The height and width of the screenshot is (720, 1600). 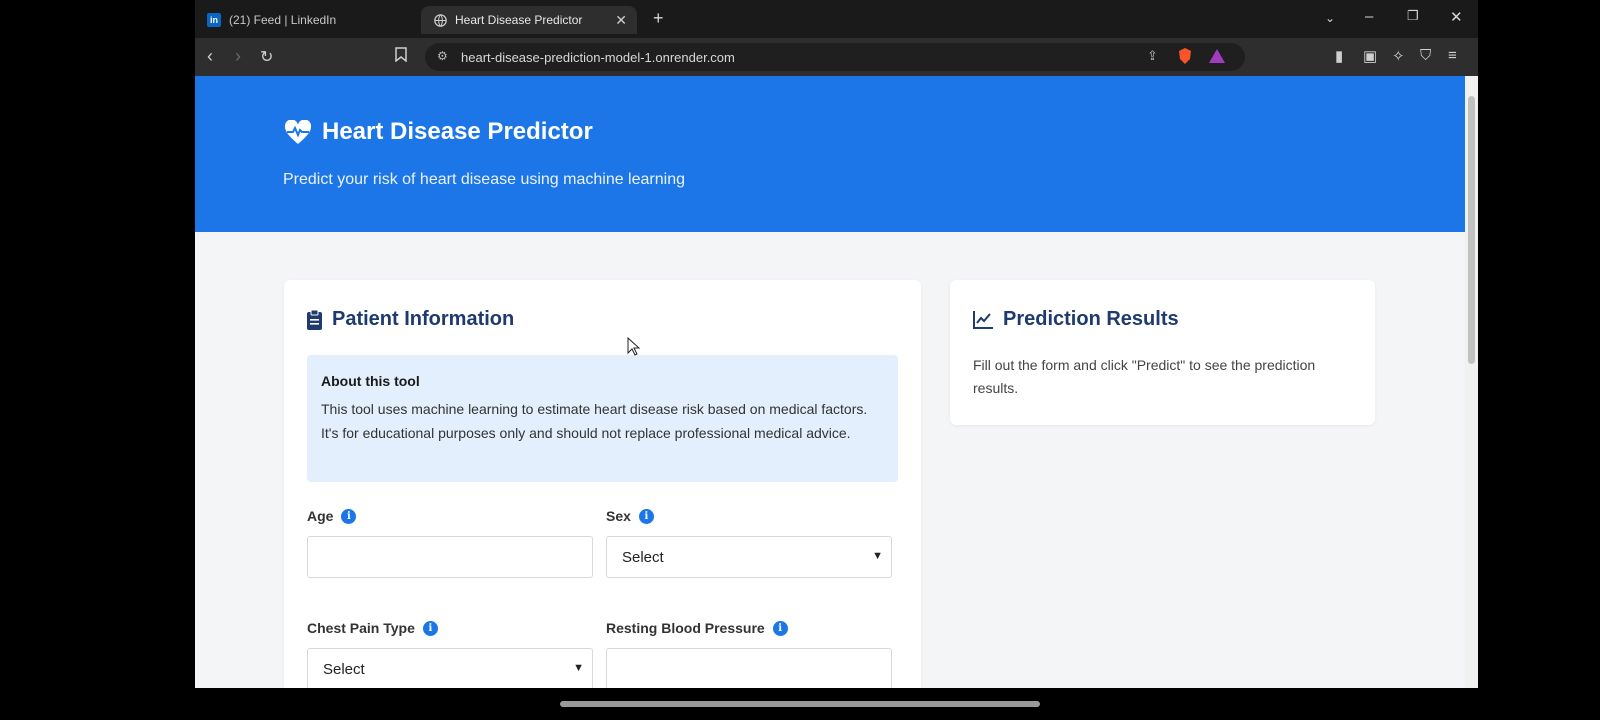 What do you see at coordinates (658, 18) in the screenshot?
I see `new-tab-icon: +` at bounding box center [658, 18].